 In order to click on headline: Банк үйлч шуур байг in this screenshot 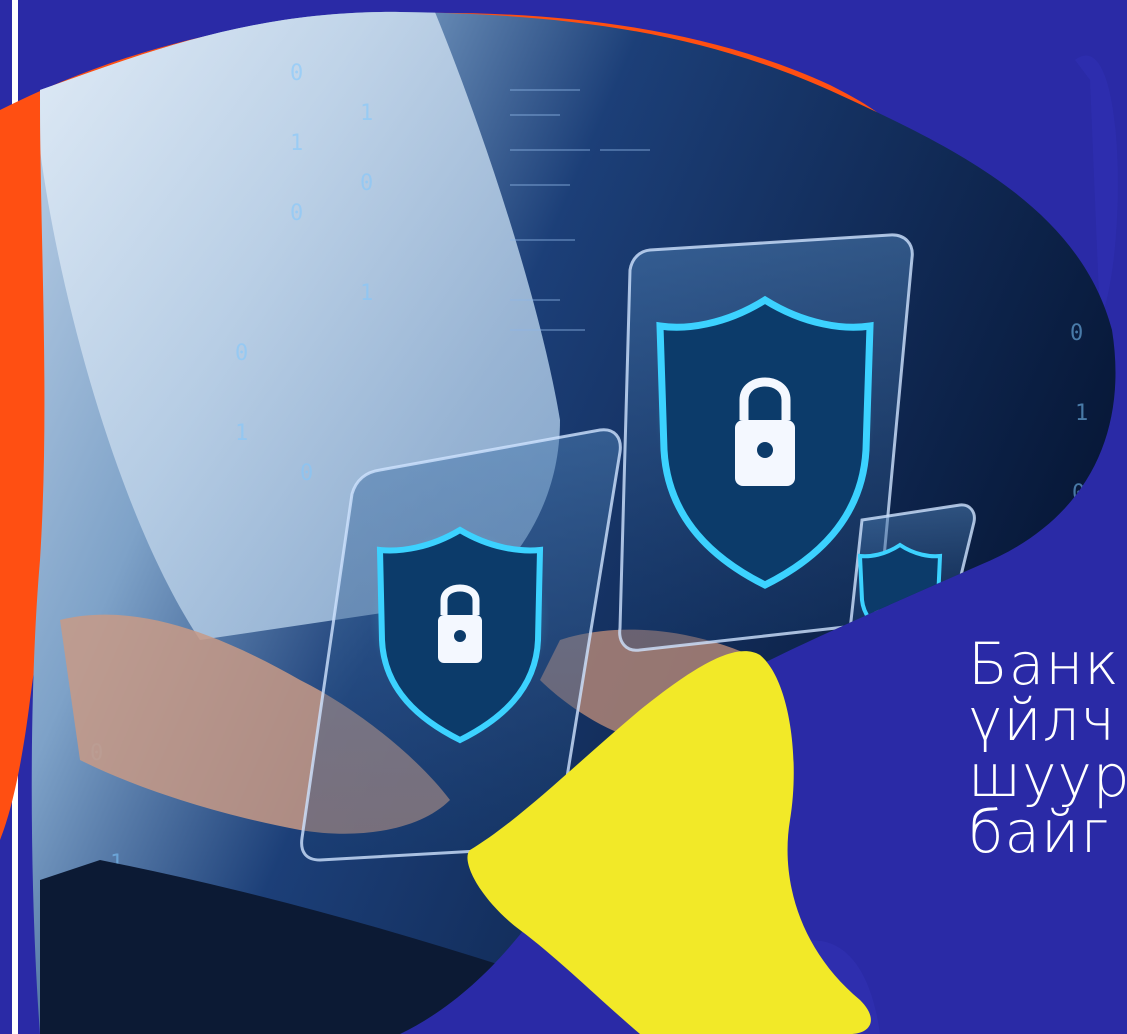, I will do `click(1047, 748)`.